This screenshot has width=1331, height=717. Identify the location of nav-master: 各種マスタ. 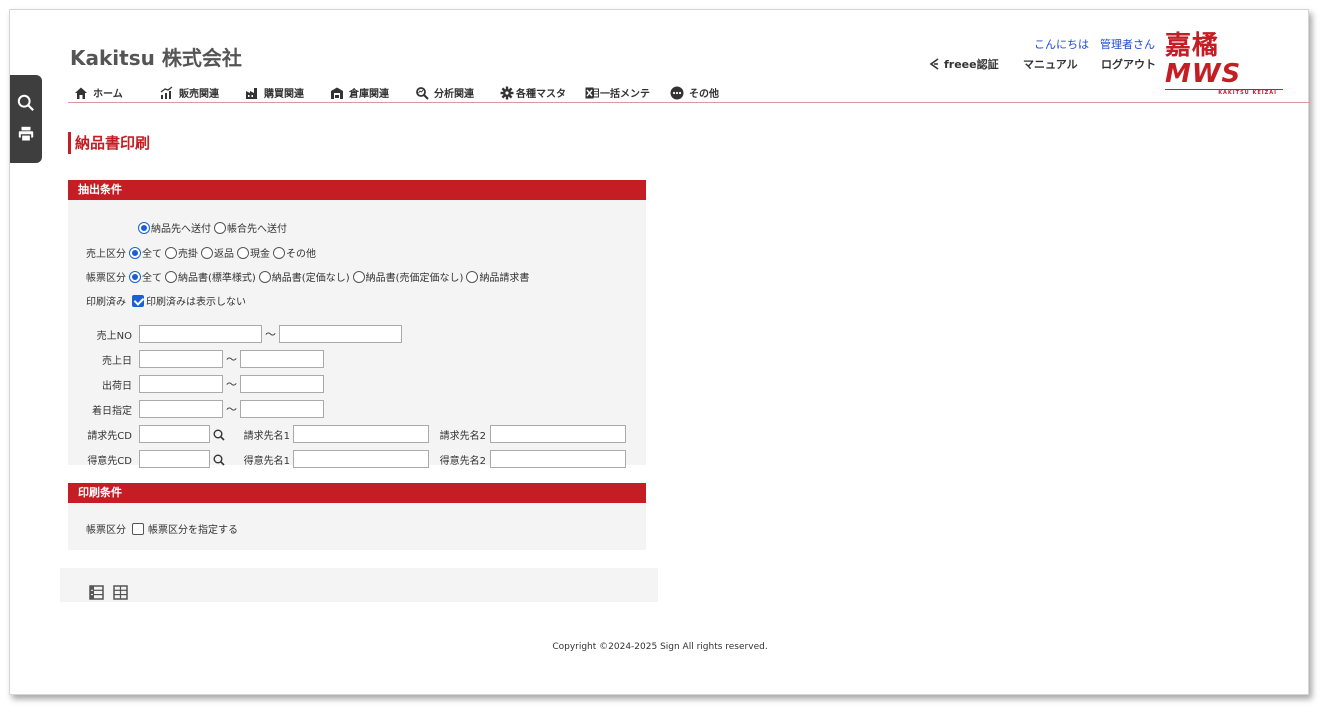
(533, 92).